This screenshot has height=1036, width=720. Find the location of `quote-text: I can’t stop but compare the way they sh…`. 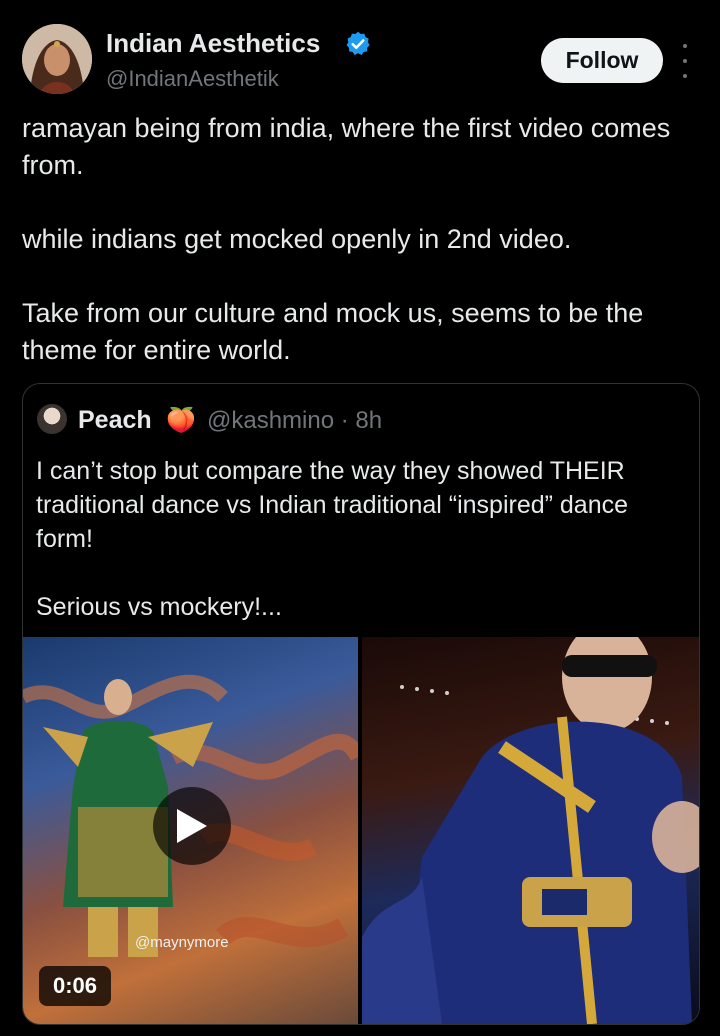

quote-text: I can’t stop but compare the way they sh… is located at coordinates (361, 539).